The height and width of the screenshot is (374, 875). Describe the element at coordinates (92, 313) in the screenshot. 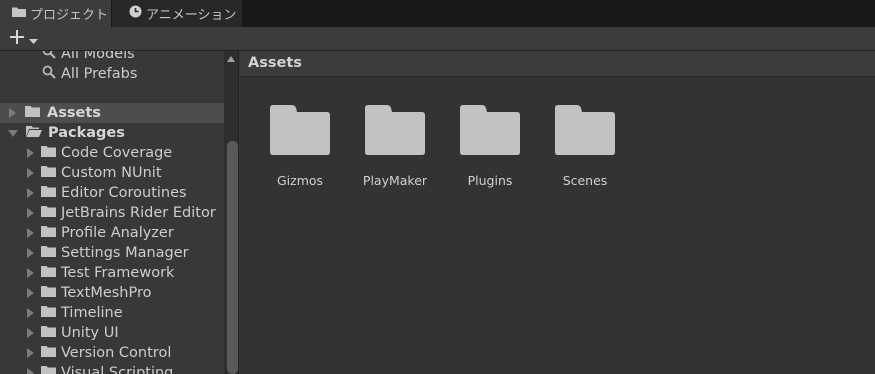

I see `tree-item-label: Timeline` at that location.